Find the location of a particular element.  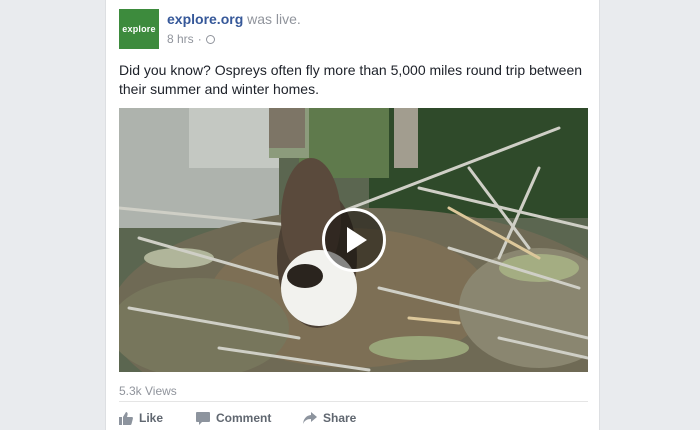

comment-label: Comment is located at coordinates (244, 418).